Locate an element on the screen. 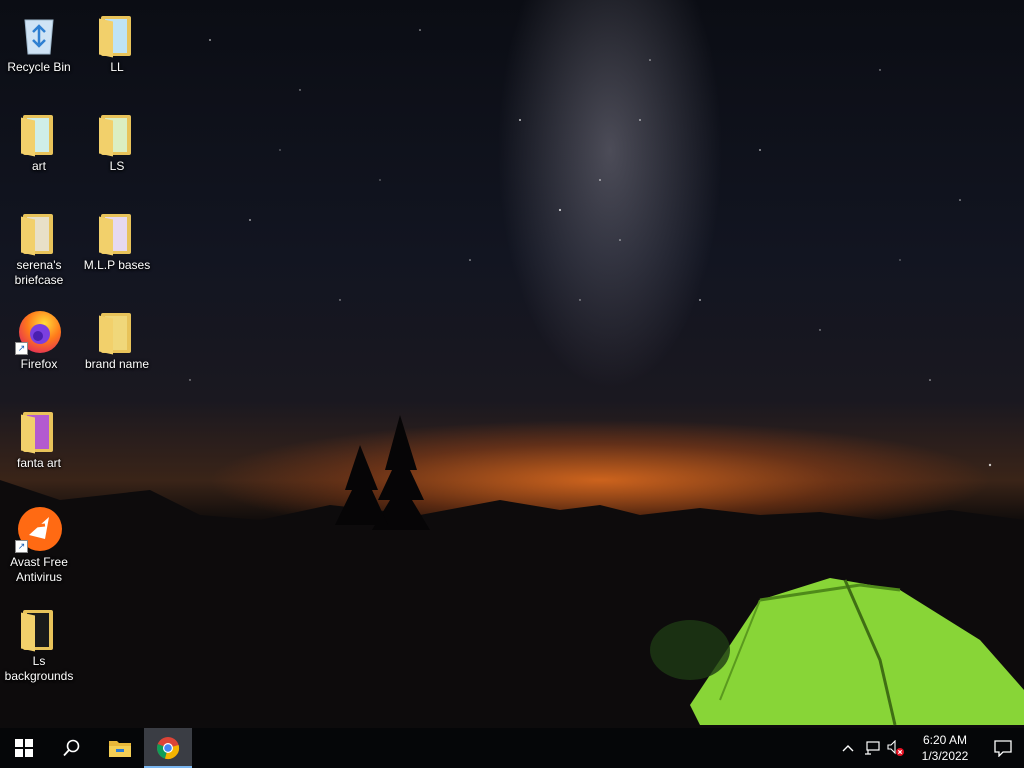 This screenshot has height=768, width=1024. network-icon is located at coordinates (872, 748).